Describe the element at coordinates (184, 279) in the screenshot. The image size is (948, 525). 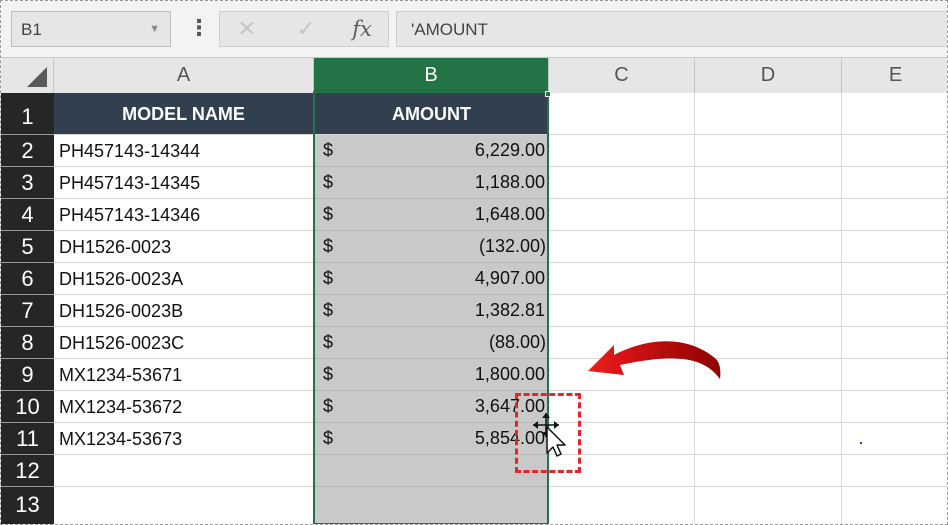
I see `cell-a6: DH1526-0023A` at that location.